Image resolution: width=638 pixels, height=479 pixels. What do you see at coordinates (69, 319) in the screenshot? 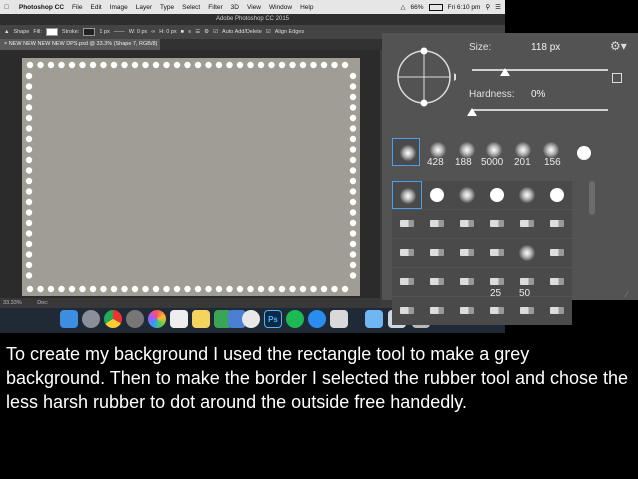
I see `finder-icon` at bounding box center [69, 319].